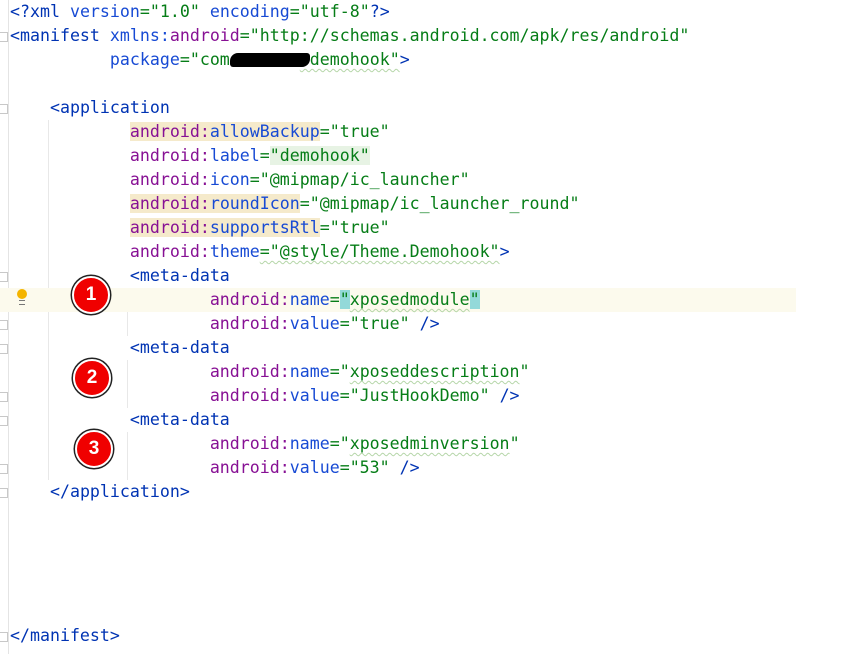 This screenshot has width=844, height=654. Describe the element at coordinates (49, 11) in the screenshot. I see `code-token: xml` at that location.